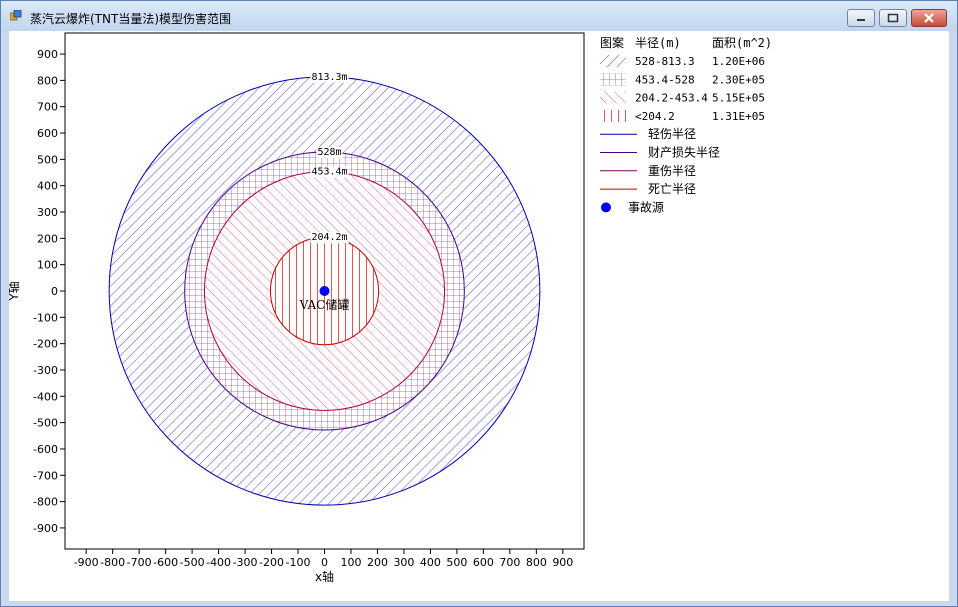  What do you see at coordinates (536, 562) in the screenshot?
I see `x-tick-label-17: 800` at bounding box center [536, 562].